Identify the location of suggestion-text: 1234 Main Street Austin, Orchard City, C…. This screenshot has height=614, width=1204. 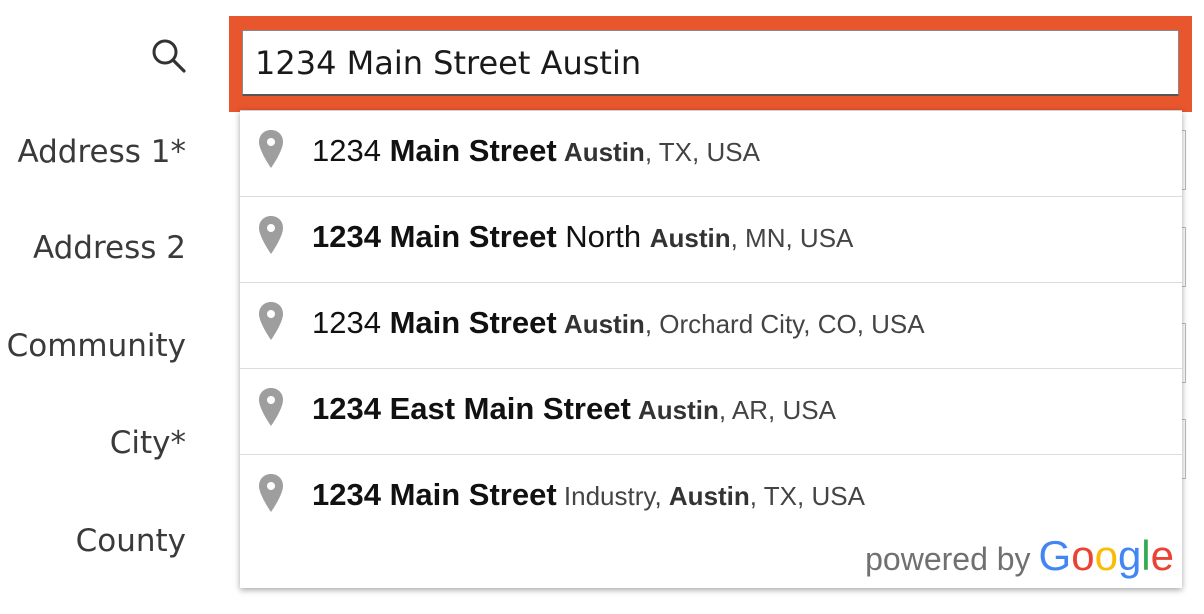
(618, 323).